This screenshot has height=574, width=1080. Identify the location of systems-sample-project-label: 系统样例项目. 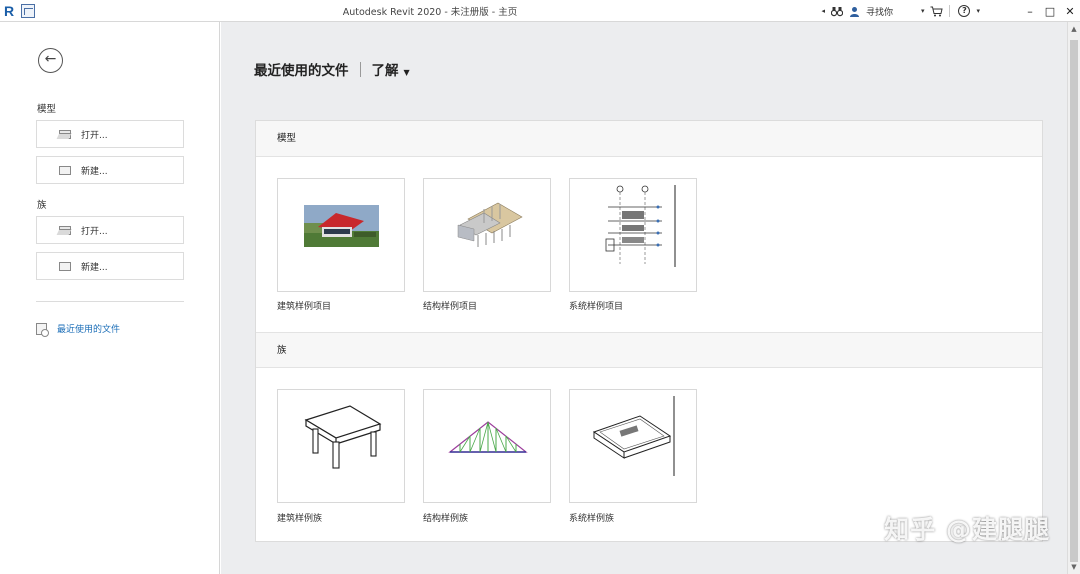
(596, 305).